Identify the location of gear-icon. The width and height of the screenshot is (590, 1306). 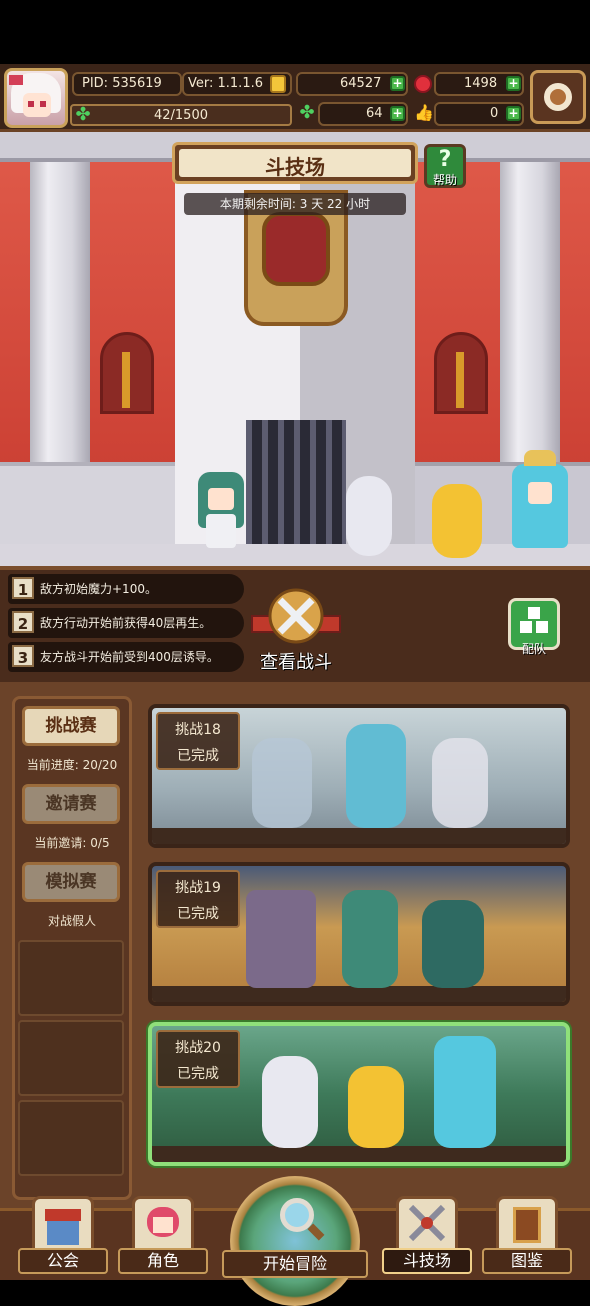
(558, 97).